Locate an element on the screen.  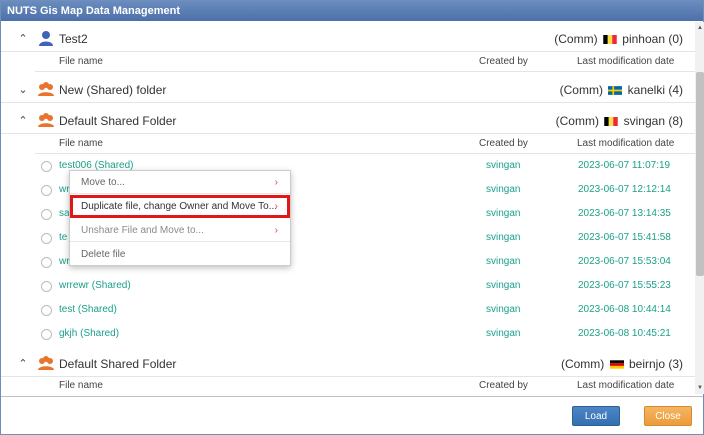
file-date: 2023-06-07 15:53:04 is located at coordinates (624, 261).